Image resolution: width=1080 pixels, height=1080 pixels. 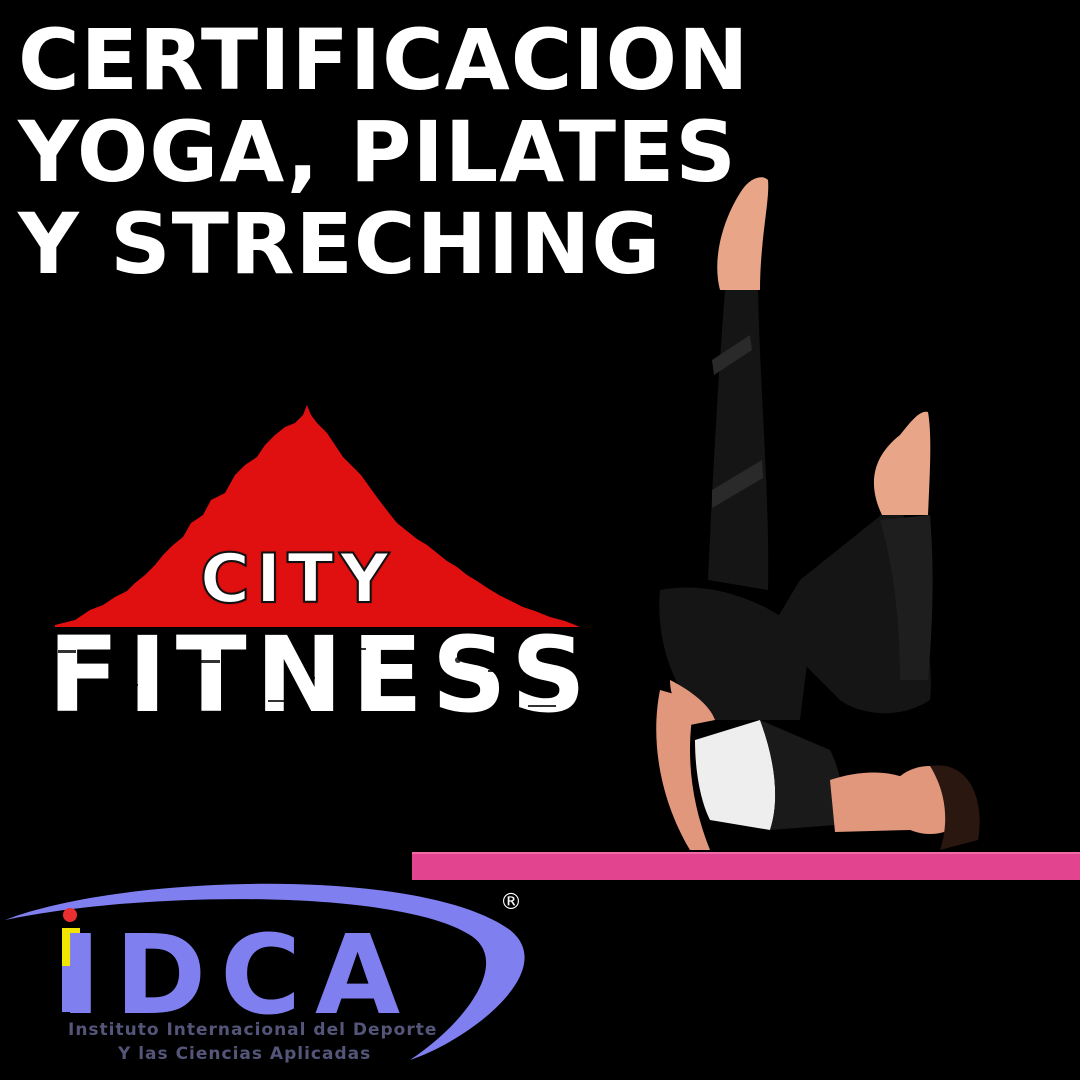 I want to click on headline-line-1: CERTIFICACION, so click(x=384, y=60).